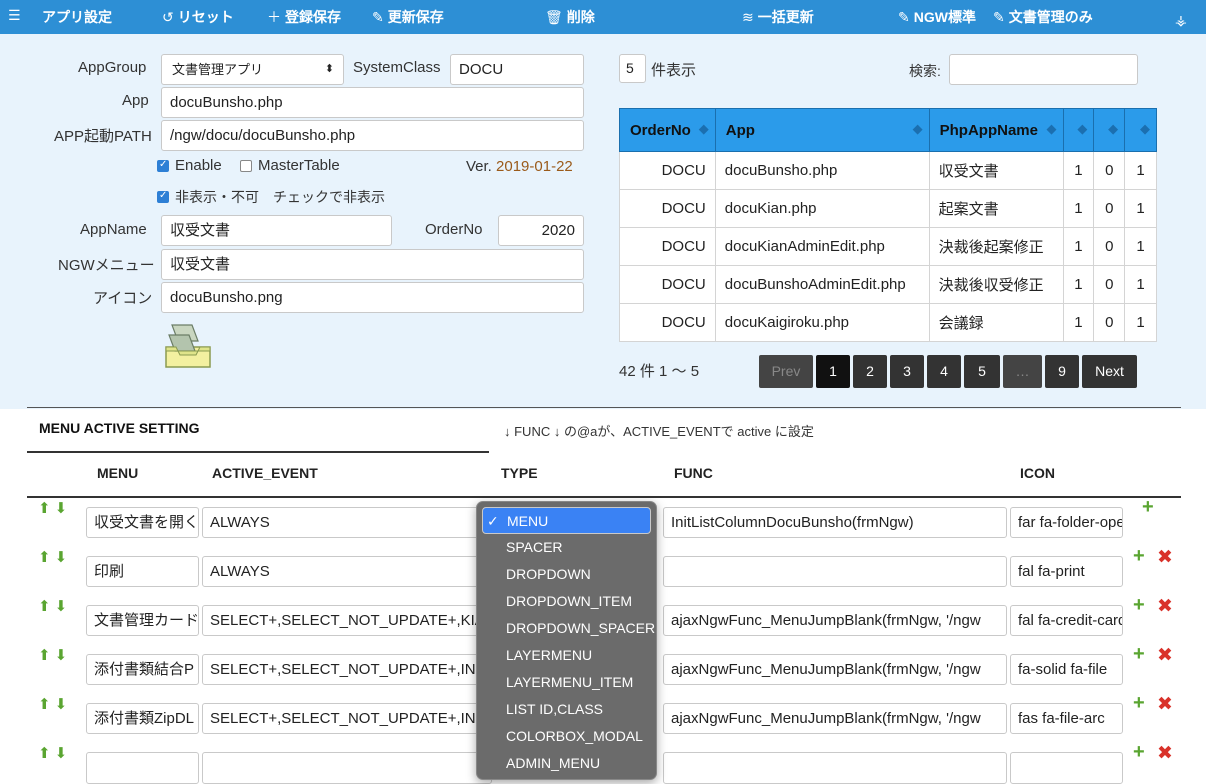 Image resolution: width=1206 pixels, height=784 pixels. What do you see at coordinates (566, 655) in the screenshot?
I see `type-option-layermenu: LAYERMENU` at bounding box center [566, 655].